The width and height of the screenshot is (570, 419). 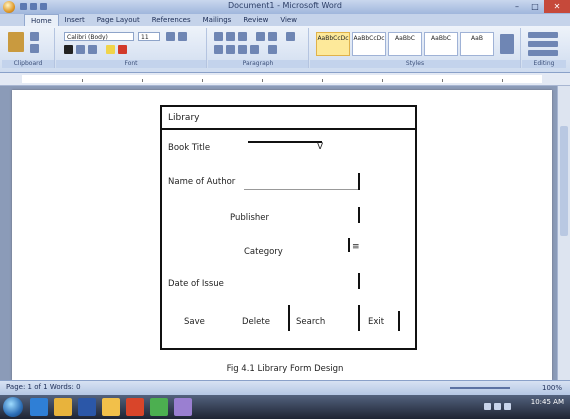 What do you see at coordinates (189, 148) in the screenshot?
I see `field-label-book-title: Book Title` at bounding box center [189, 148].